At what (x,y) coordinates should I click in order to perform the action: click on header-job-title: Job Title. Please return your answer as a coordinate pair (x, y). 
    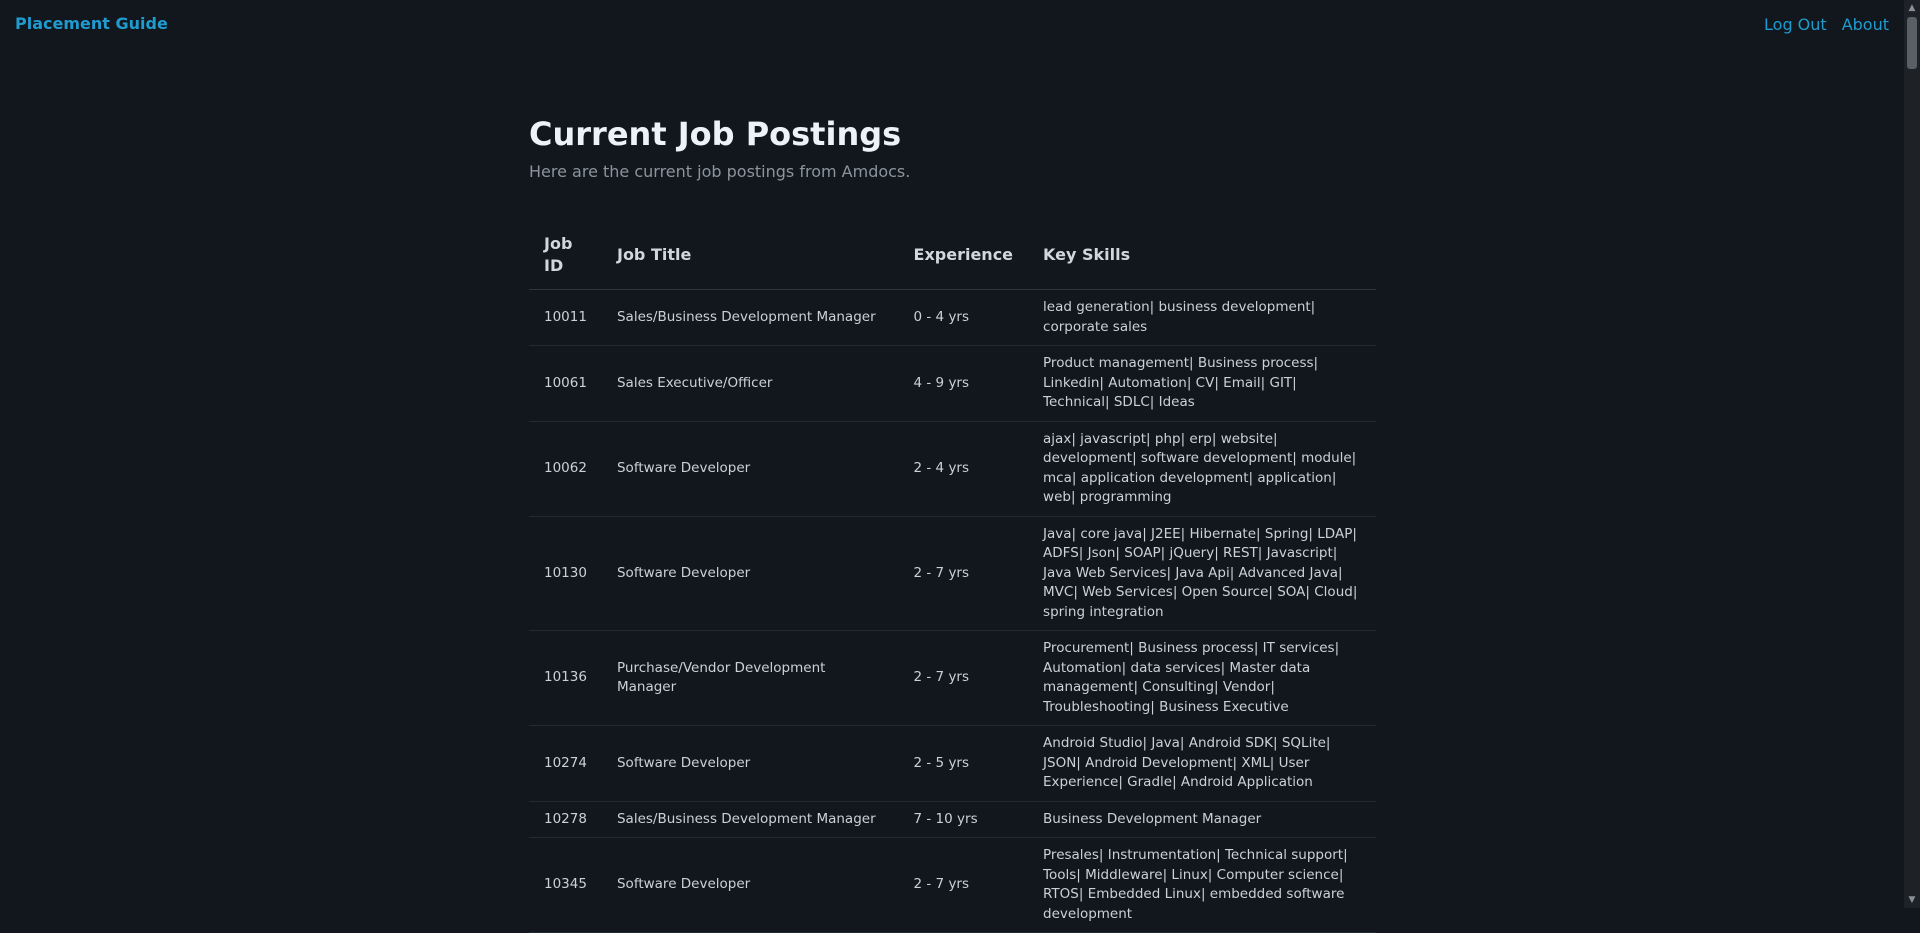
    Looking at the image, I should click on (750, 255).